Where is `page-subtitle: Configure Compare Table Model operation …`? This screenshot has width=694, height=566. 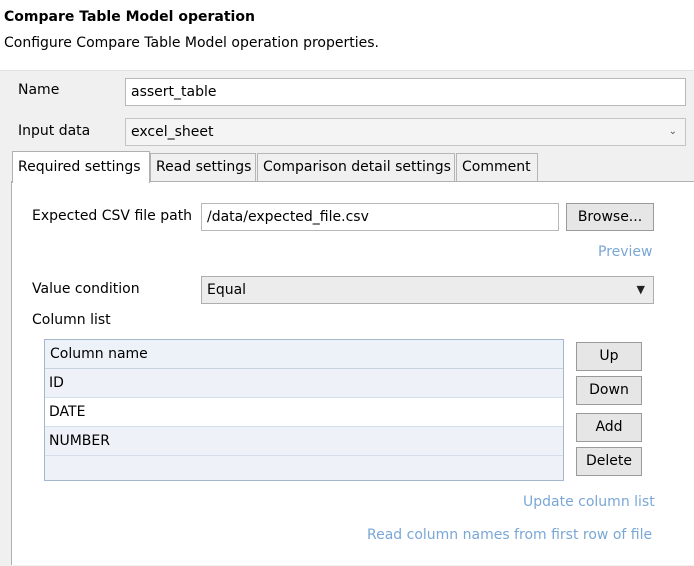 page-subtitle: Configure Compare Table Model operation … is located at coordinates (191, 43).